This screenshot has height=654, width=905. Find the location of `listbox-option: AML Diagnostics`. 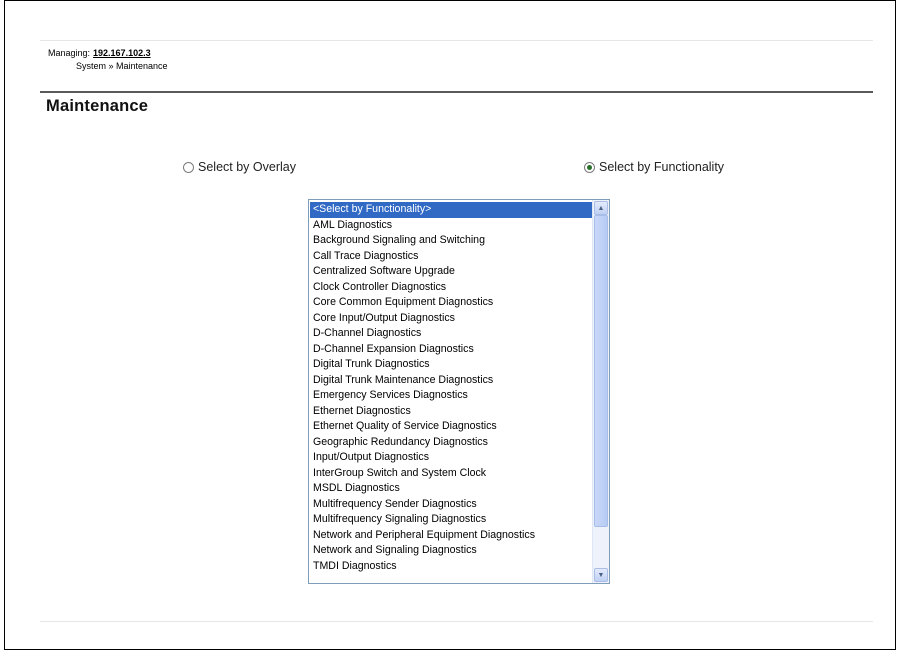

listbox-option: AML Diagnostics is located at coordinates (451, 226).